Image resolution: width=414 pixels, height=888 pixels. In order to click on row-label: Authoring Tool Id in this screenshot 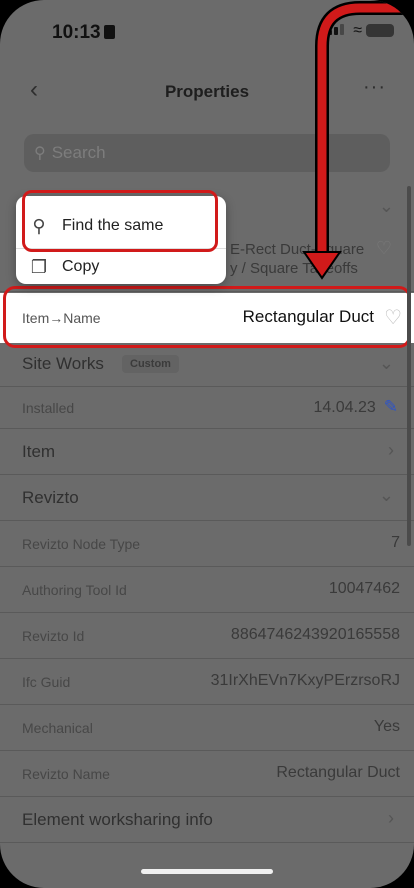, I will do `click(74, 590)`.